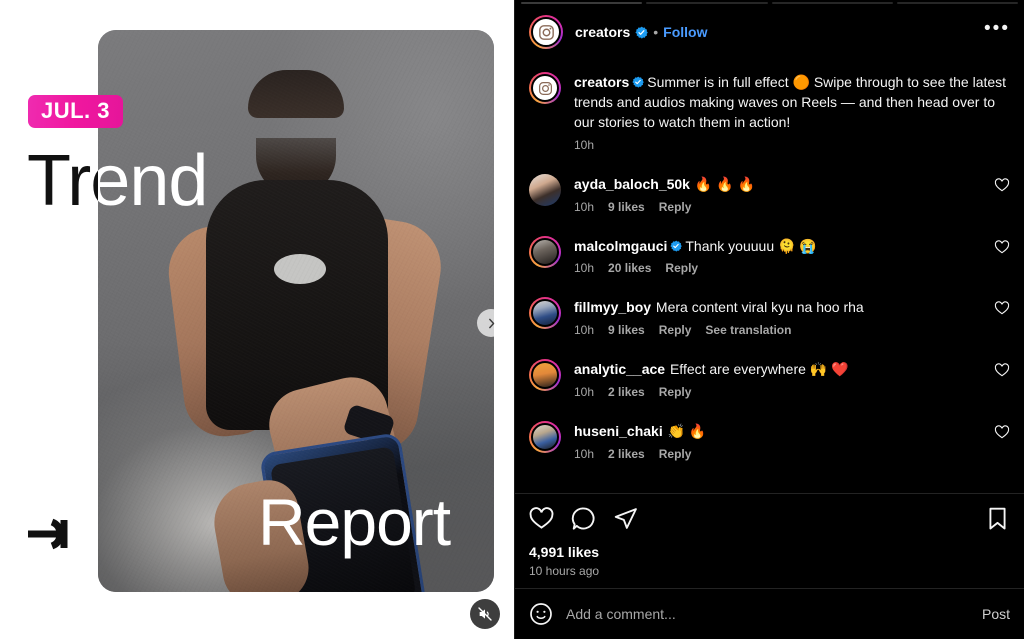  What do you see at coordinates (584, 144) in the screenshot?
I see `caption-time: 10h` at bounding box center [584, 144].